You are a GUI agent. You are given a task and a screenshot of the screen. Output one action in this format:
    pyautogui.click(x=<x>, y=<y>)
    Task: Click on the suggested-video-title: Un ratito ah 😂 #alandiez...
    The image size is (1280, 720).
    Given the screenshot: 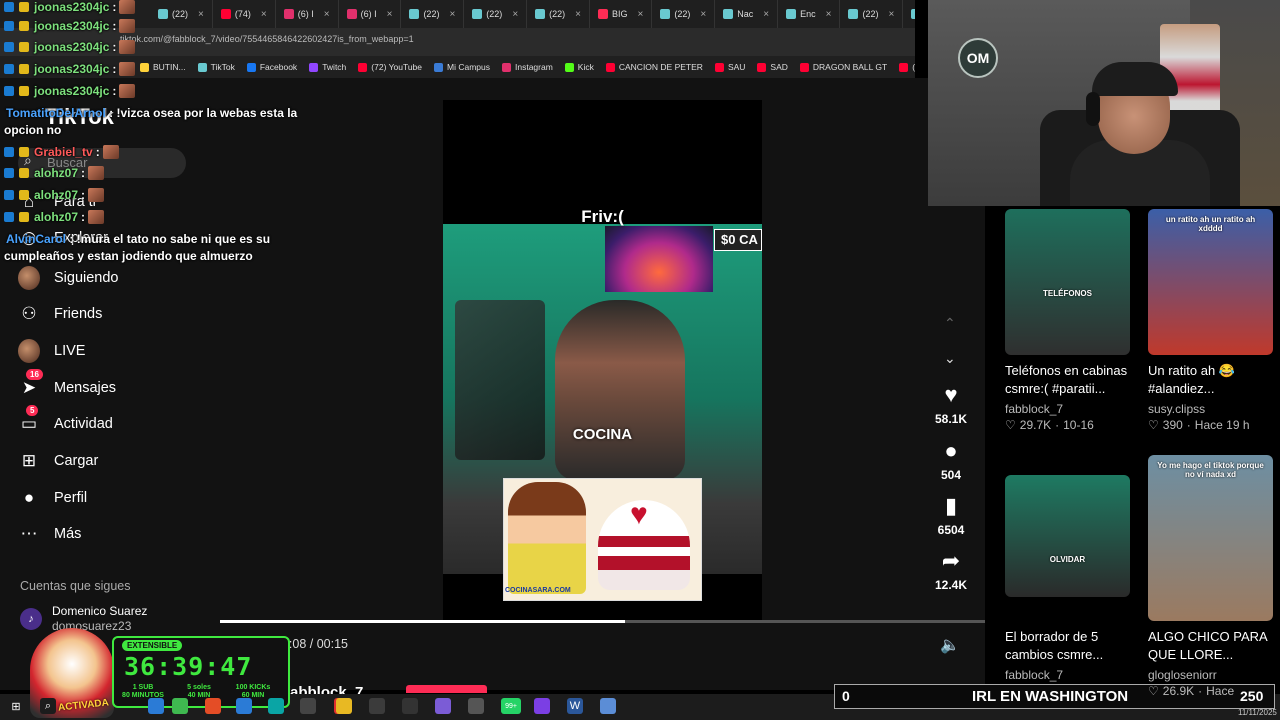 What is the action you would take?
    pyautogui.click(x=1214, y=380)
    